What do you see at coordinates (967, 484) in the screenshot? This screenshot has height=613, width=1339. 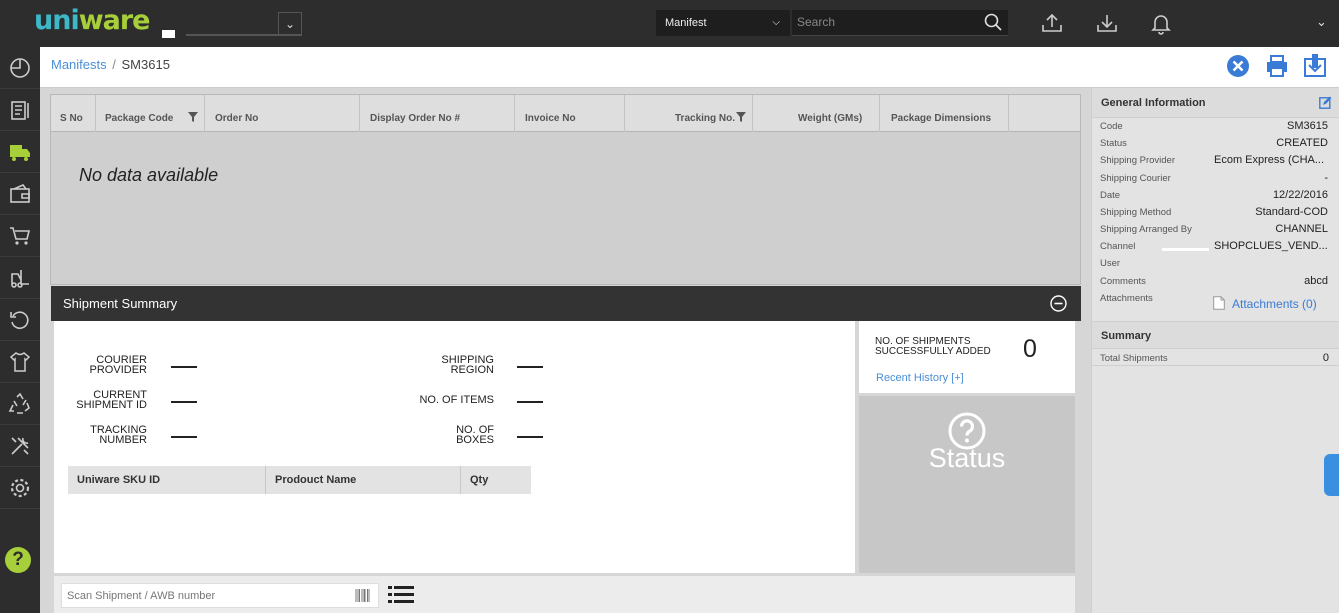 I see `status-box: Status` at bounding box center [967, 484].